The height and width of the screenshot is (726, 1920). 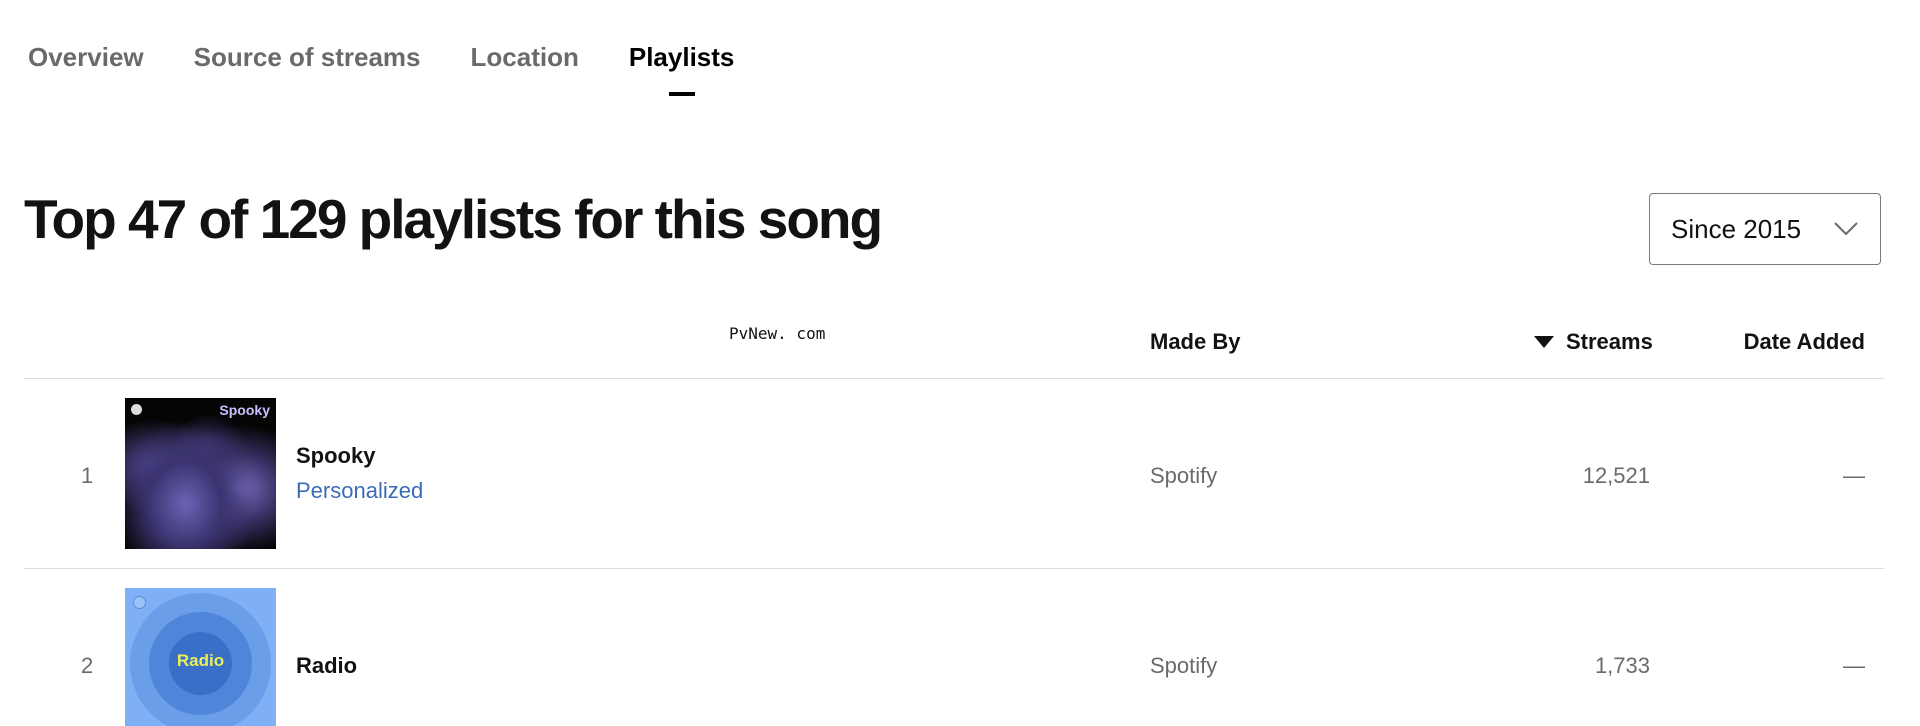 What do you see at coordinates (359, 491) in the screenshot?
I see `playlist-subtitle: Personalized` at bounding box center [359, 491].